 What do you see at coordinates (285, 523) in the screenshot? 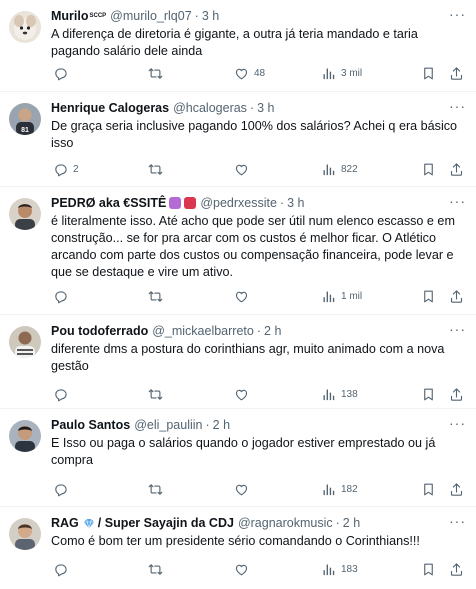
I see `handle: @ragnarokmusic` at bounding box center [285, 523].